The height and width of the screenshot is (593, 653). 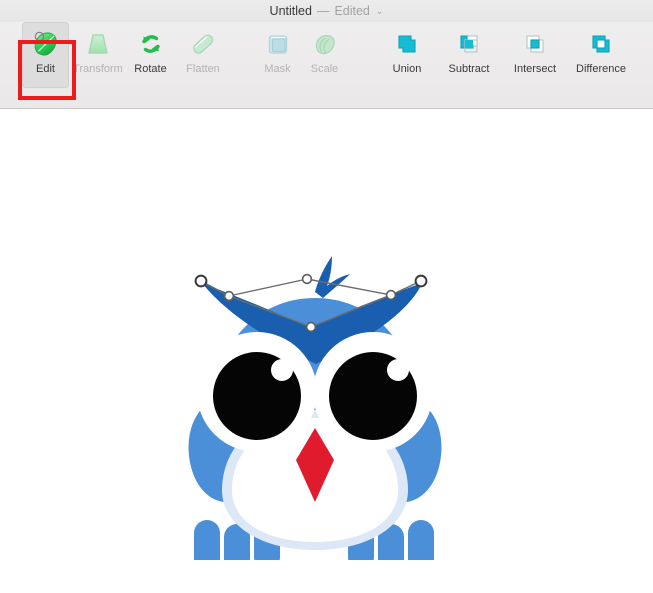 I want to click on toolbar-label-edit: Edit, so click(x=45, y=69).